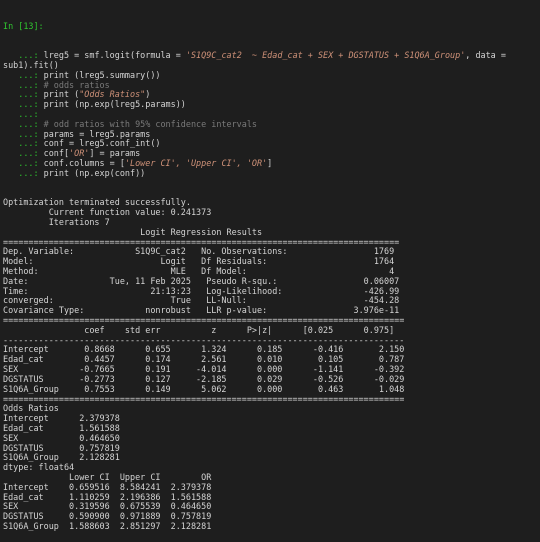 Image resolution: width=540 pixels, height=542 pixels. Describe the element at coordinates (271, 173) in the screenshot. I see `code-line: ...: print (np.exp(conf))` at that location.